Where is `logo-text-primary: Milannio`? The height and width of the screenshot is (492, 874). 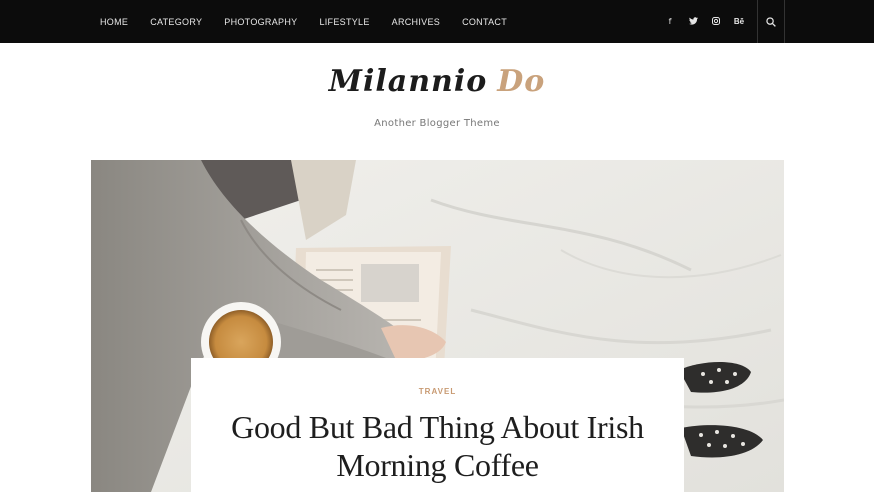 logo-text-primary: Milannio is located at coordinates (408, 81).